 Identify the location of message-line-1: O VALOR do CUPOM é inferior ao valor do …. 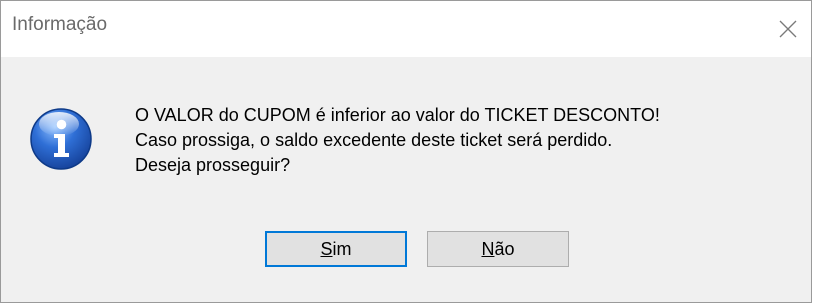
(397, 115).